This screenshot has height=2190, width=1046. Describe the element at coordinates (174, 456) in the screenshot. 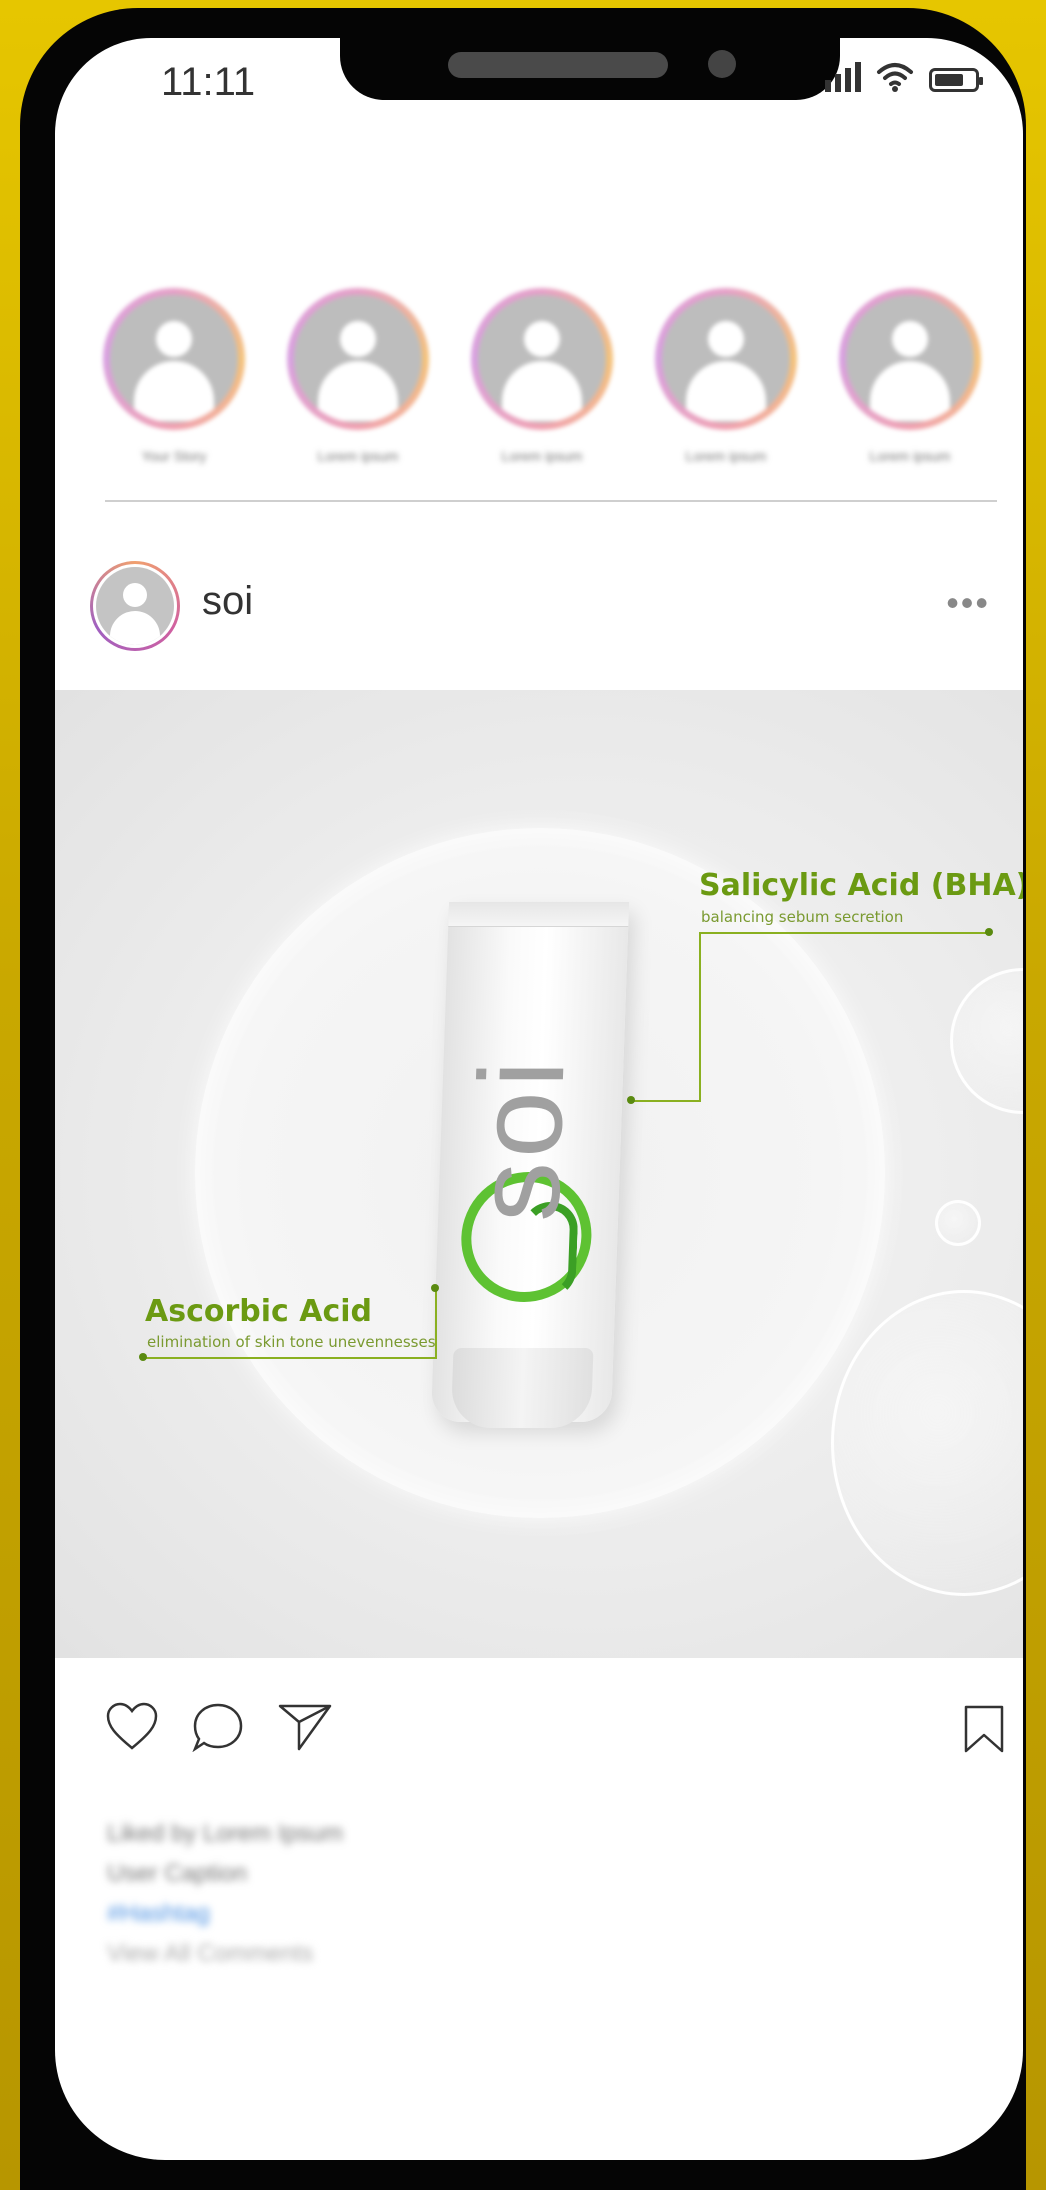

I see `story-label: Your Story` at that location.